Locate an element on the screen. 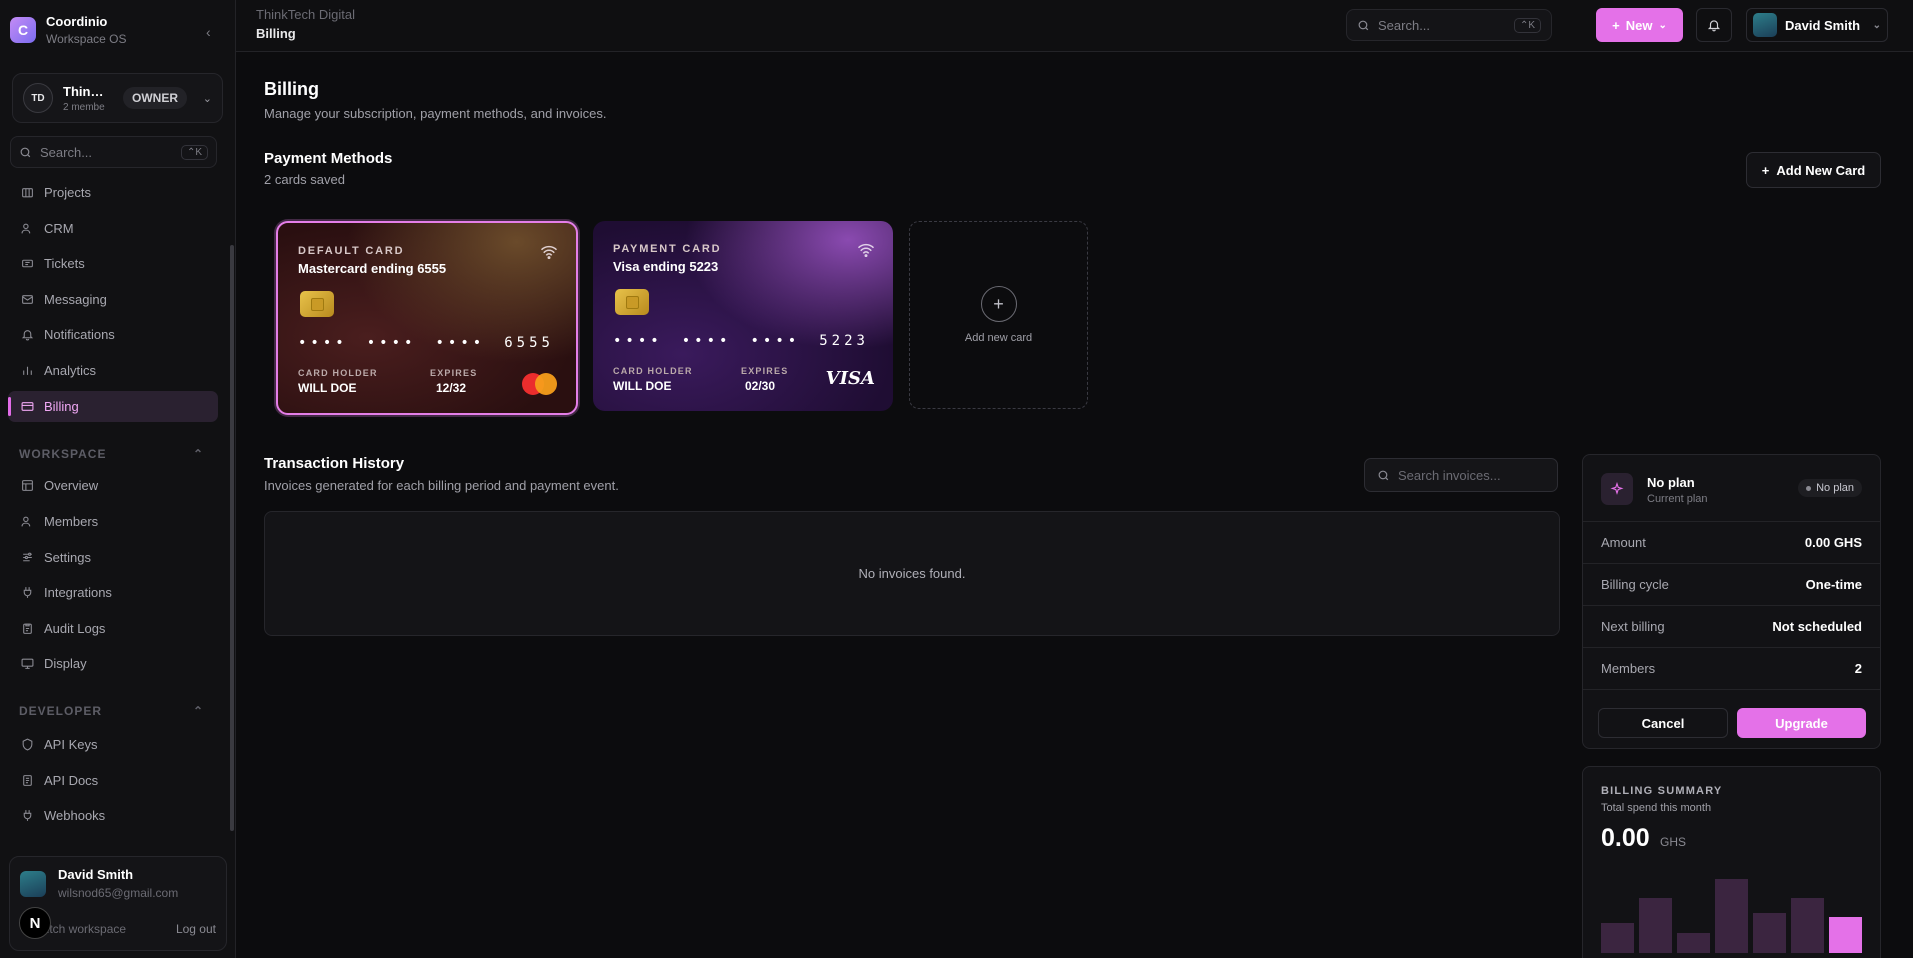 The height and width of the screenshot is (958, 1913). workspace-avatar: TD is located at coordinates (38, 98).